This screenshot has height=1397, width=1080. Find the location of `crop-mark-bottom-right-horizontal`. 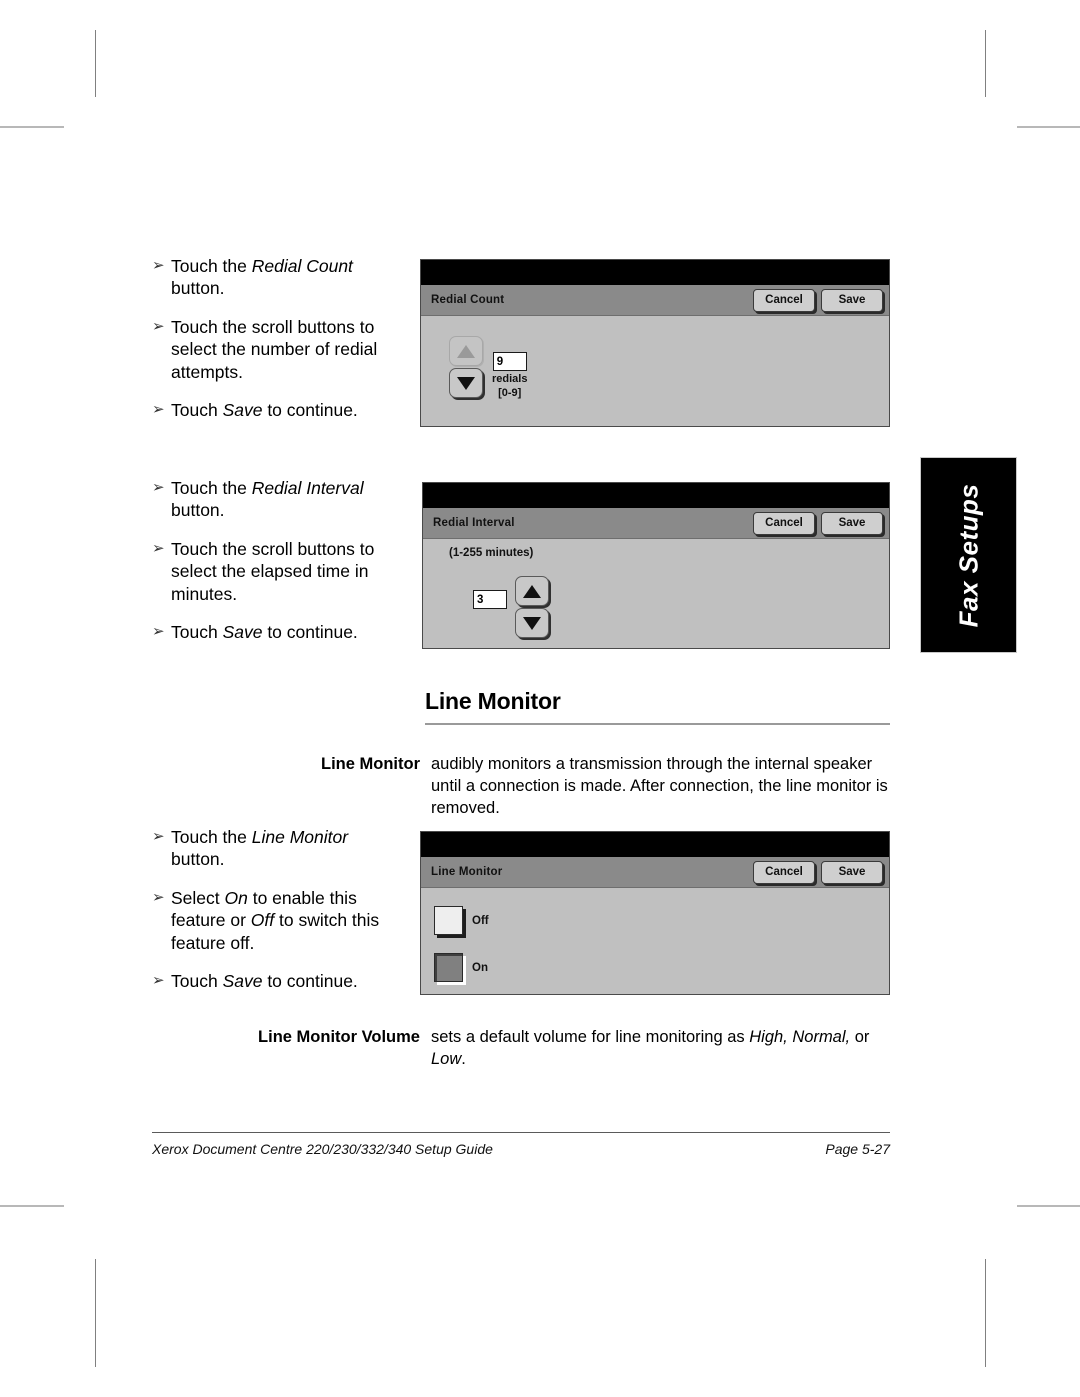

crop-mark-bottom-right-horizontal is located at coordinates (1048, 1206).